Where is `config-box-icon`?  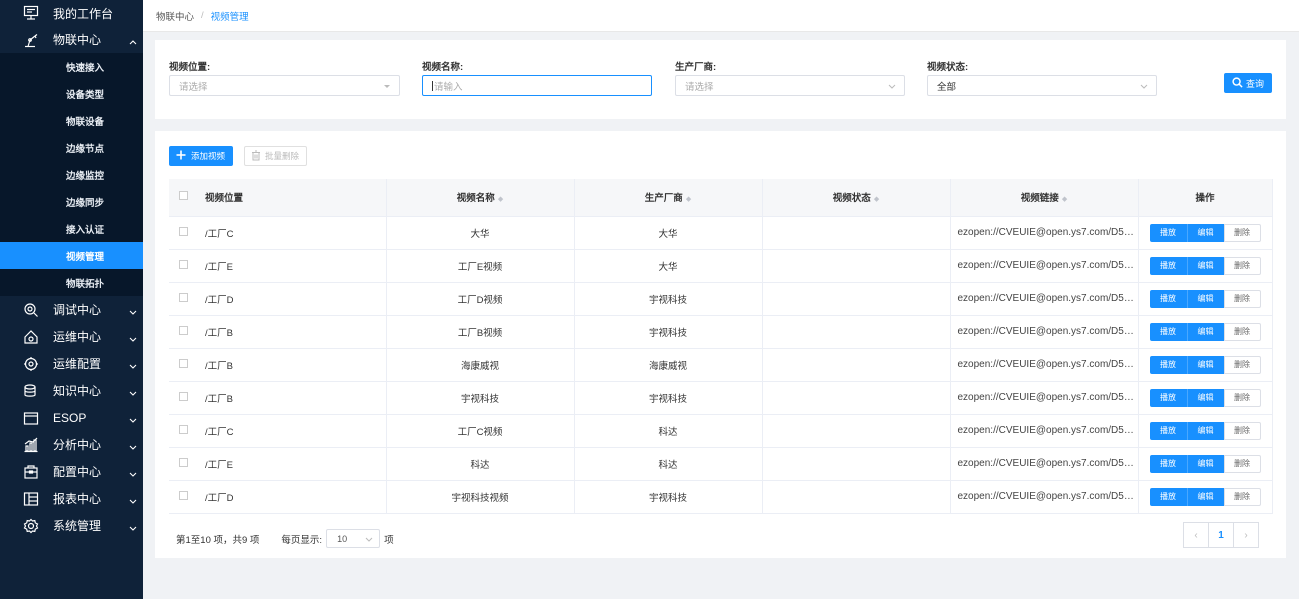
config-box-icon is located at coordinates (31, 472).